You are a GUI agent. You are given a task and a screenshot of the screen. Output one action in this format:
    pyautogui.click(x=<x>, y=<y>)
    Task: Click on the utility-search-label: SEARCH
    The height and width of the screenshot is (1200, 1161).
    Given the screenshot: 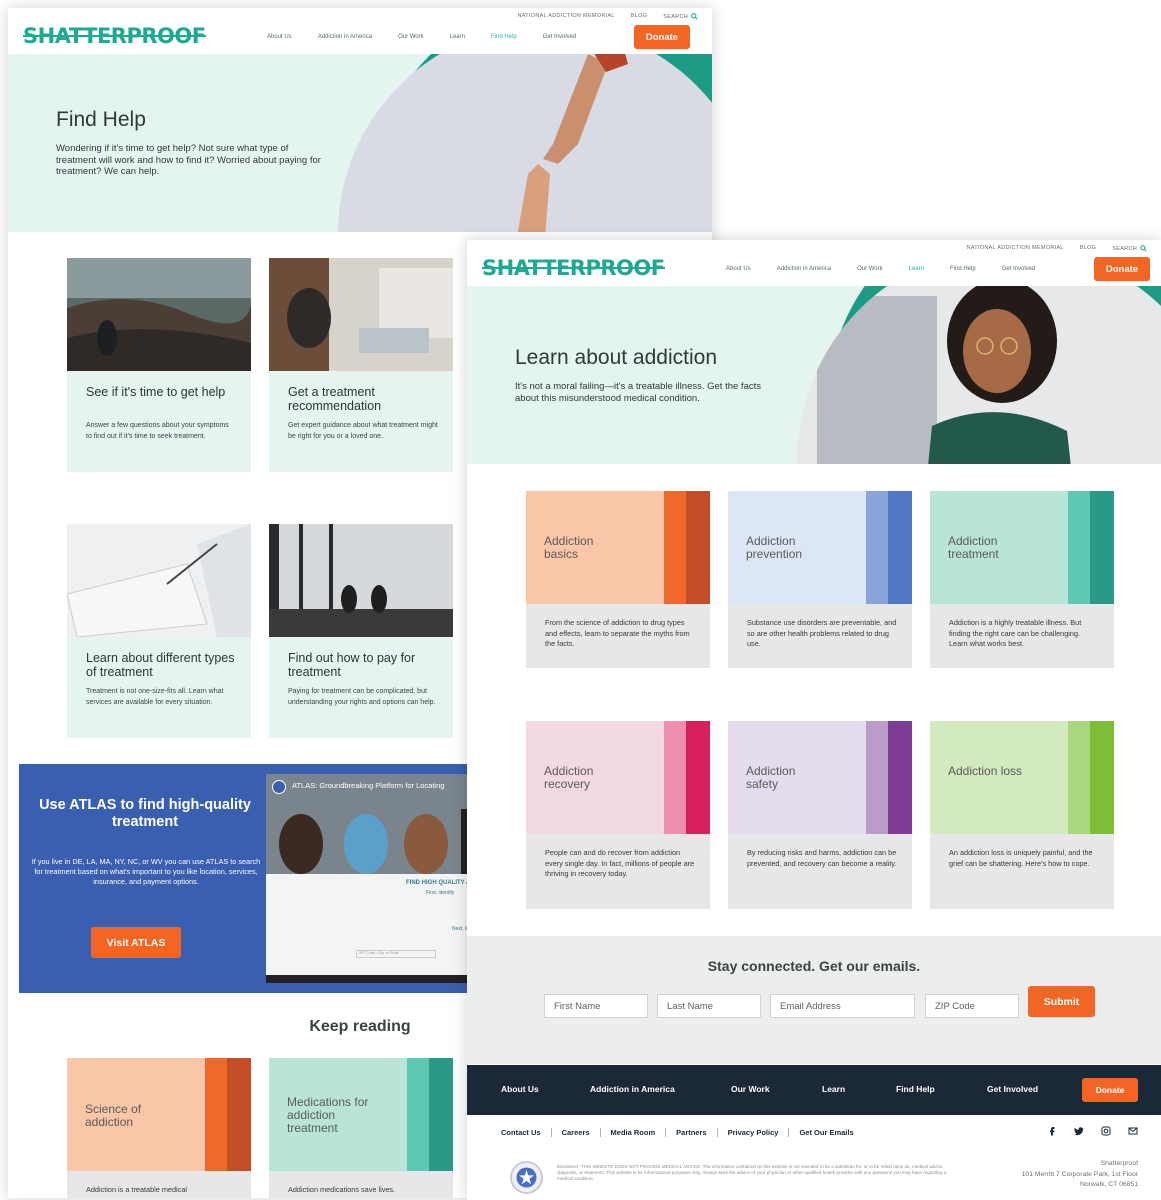 What is the action you would take?
    pyautogui.click(x=1124, y=248)
    